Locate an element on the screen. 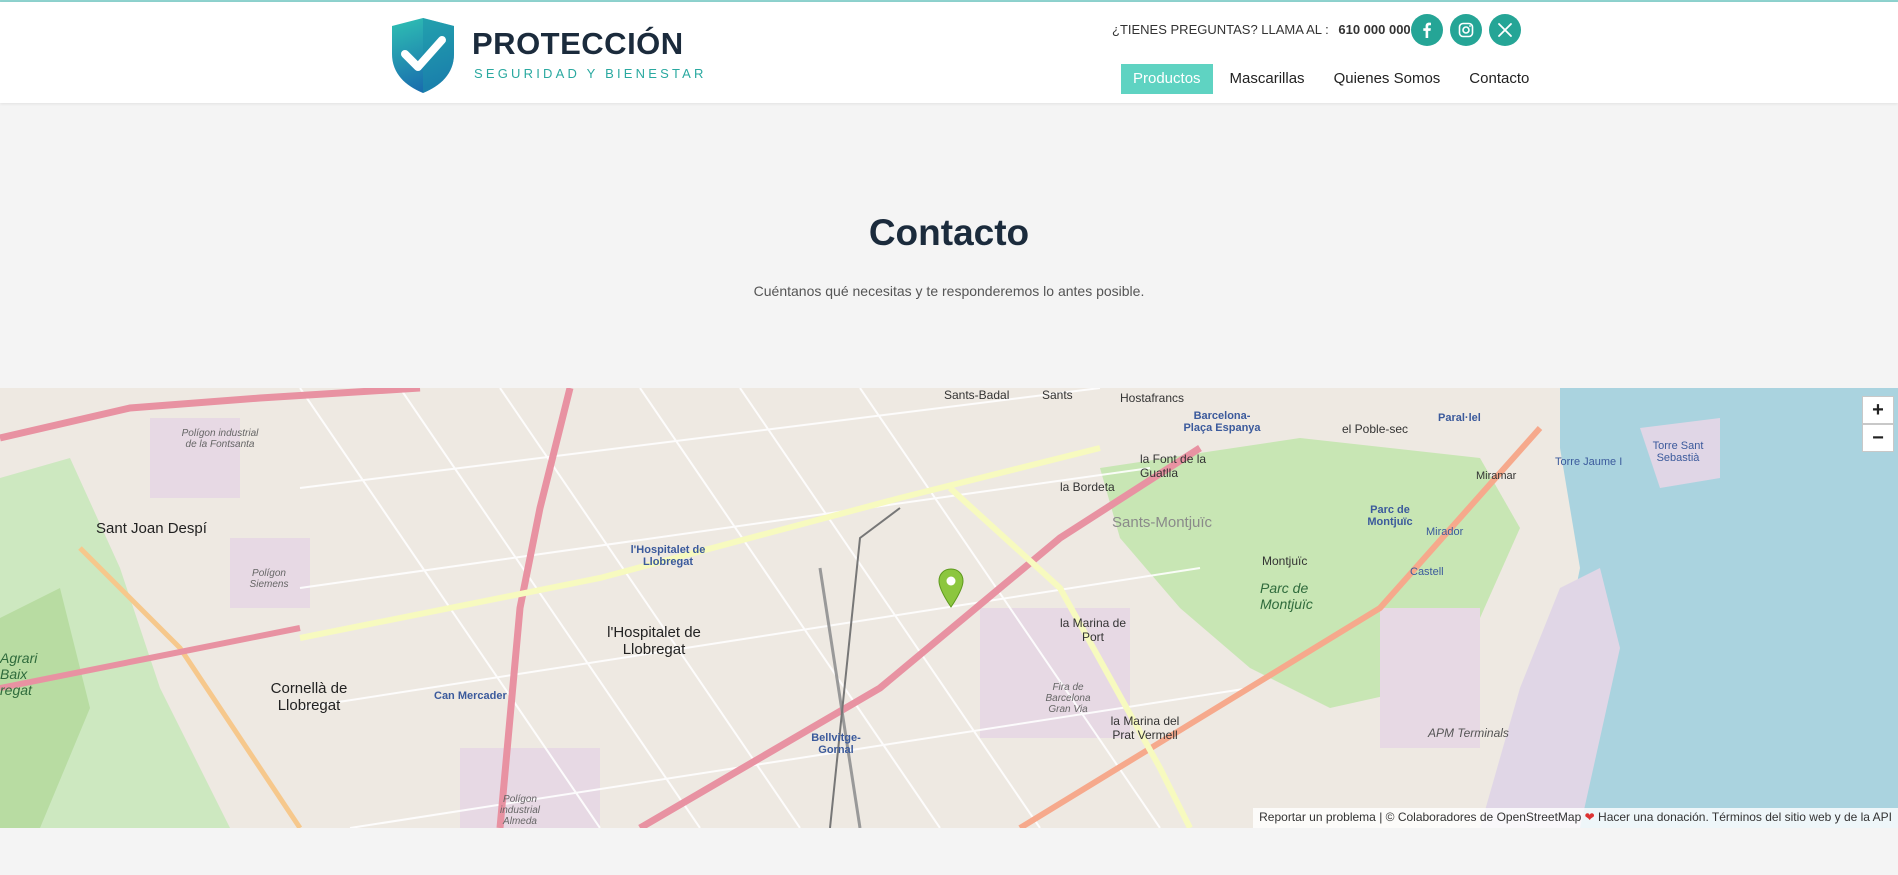 This screenshot has width=1898, height=875. map-label: Cornellà de Llobregat is located at coordinates (309, 697).